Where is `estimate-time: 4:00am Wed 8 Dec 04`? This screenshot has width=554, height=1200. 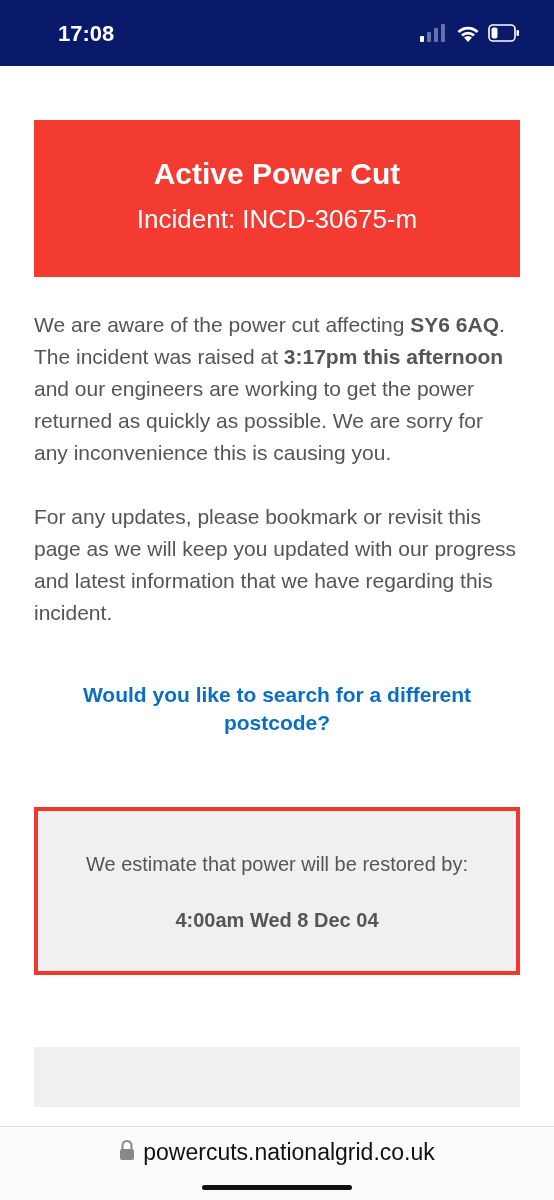
estimate-time: 4:00am Wed 8 Dec 04 is located at coordinates (277, 920).